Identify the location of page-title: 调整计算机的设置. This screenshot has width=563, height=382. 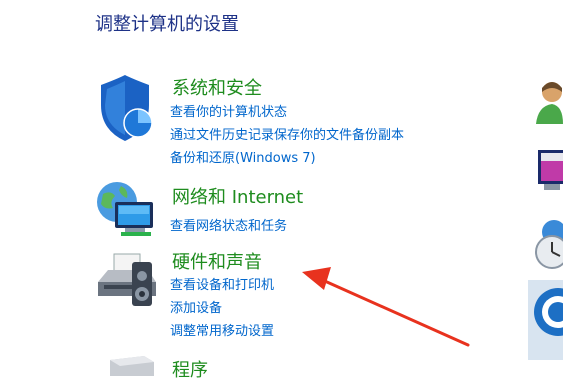
(167, 24).